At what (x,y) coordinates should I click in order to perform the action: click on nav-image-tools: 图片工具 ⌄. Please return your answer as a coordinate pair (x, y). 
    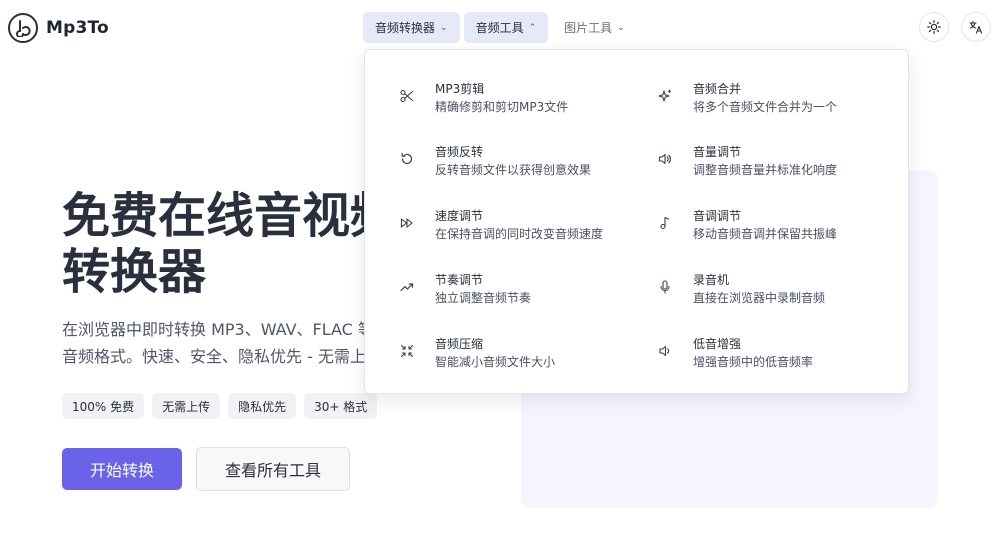
    Looking at the image, I should click on (594, 27).